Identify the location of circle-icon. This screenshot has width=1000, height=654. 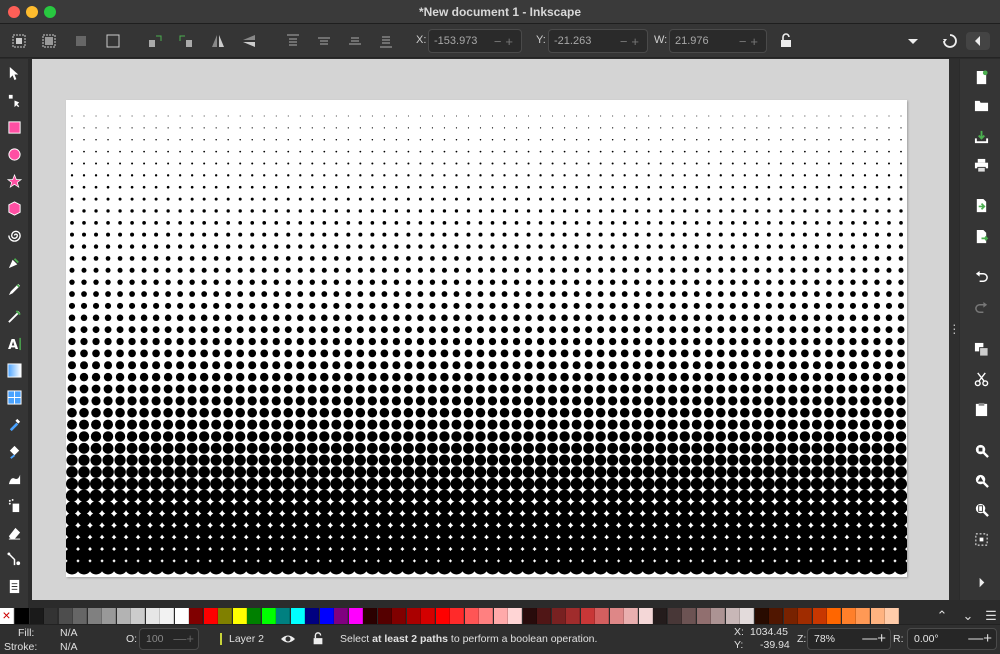
(14, 154).